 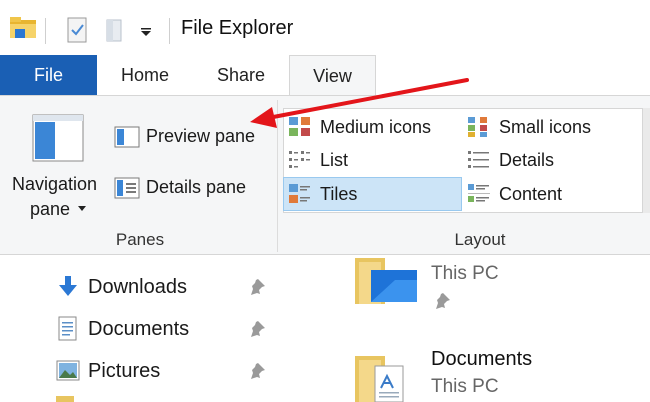 What do you see at coordinates (482, 359) in the screenshot?
I see `content-item-title: Documents` at bounding box center [482, 359].